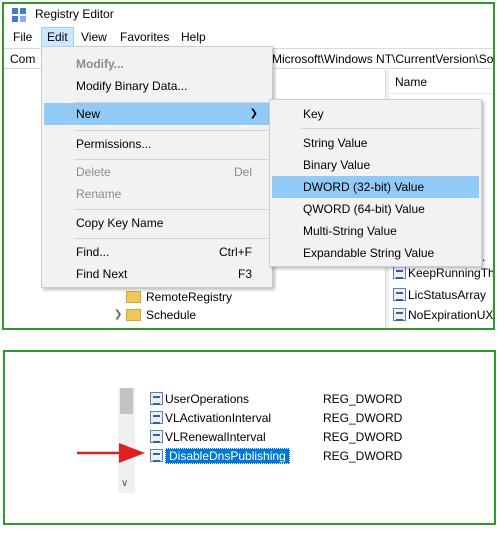  I want to click on value-name-cell: VLActivationInterval, so click(210, 418).